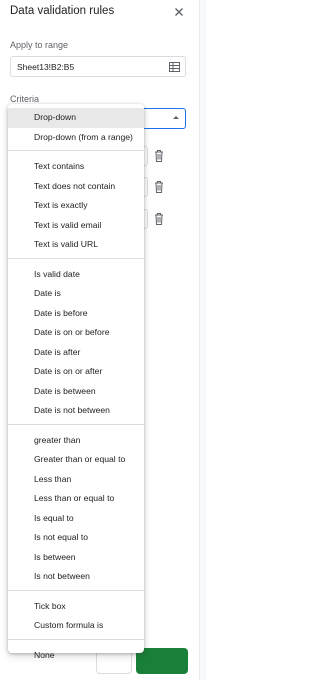 Image resolution: width=320 pixels, height=680 pixels. I want to click on menu-item: None, so click(76, 656).